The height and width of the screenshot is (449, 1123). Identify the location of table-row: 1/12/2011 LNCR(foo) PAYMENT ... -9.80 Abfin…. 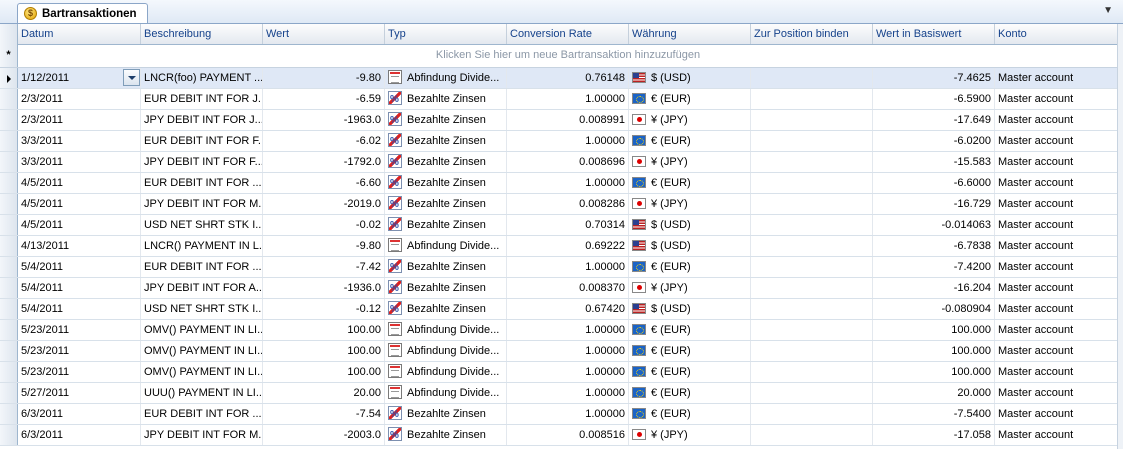
(559, 78).